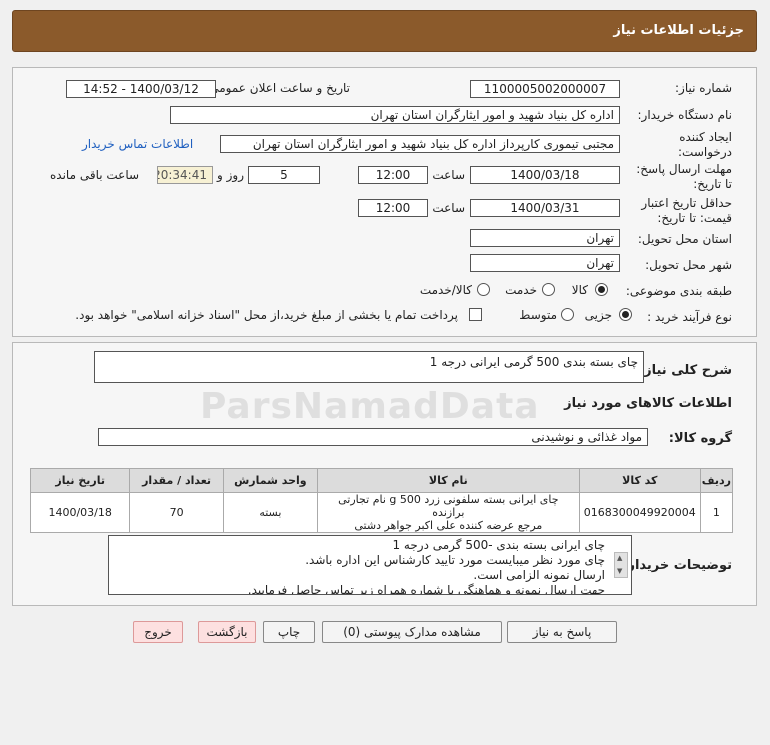 The height and width of the screenshot is (745, 770). Describe the element at coordinates (579, 290) in the screenshot. I see `category-option-goods: کالا` at that location.